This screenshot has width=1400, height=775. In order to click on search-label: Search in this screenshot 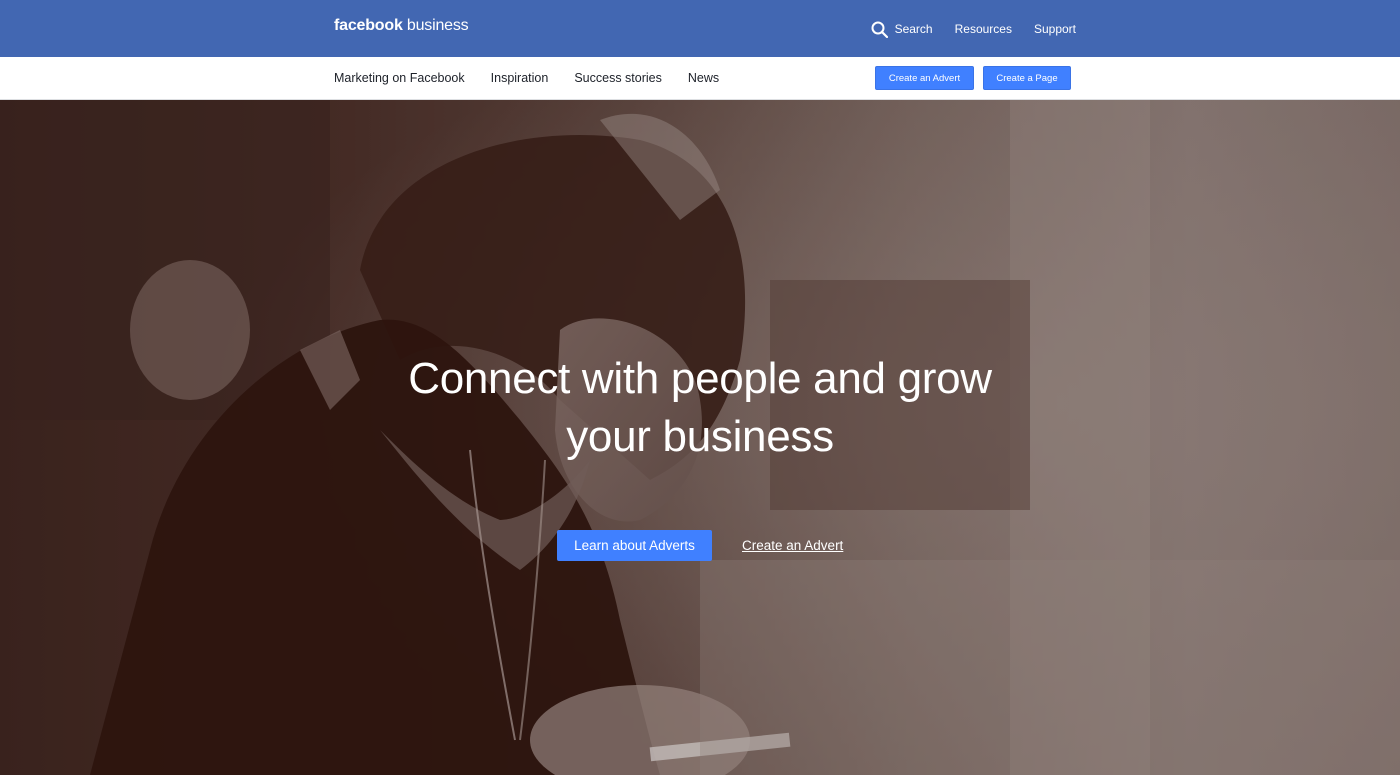, I will do `click(913, 29)`.